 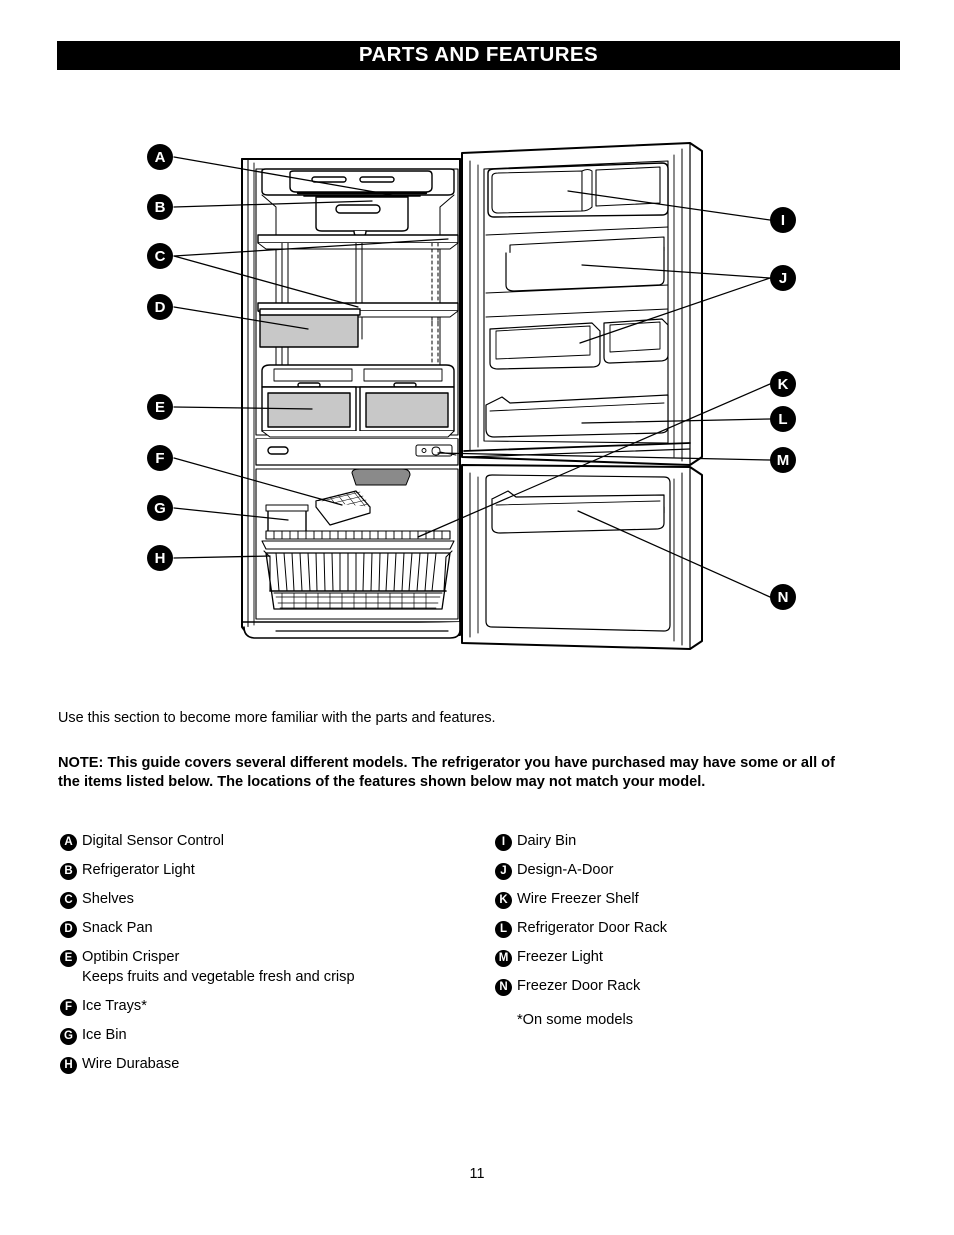 I want to click on page-header-bar: PARTS AND FEATURES, so click(x=478, y=55).